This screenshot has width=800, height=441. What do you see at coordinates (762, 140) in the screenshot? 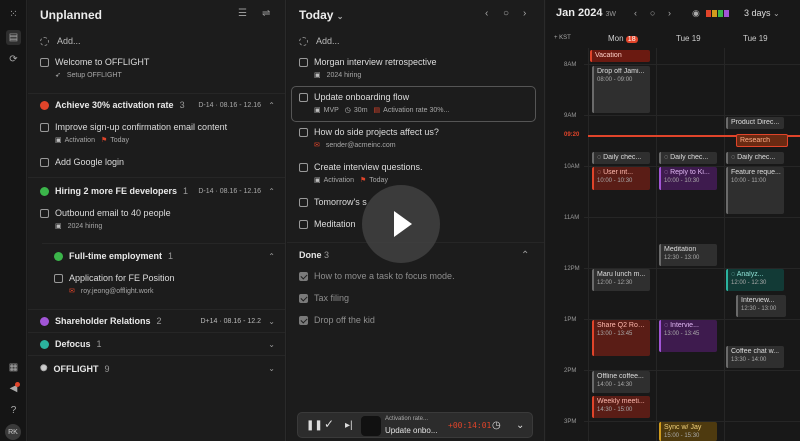
I see `event-research: Research` at bounding box center [762, 140].